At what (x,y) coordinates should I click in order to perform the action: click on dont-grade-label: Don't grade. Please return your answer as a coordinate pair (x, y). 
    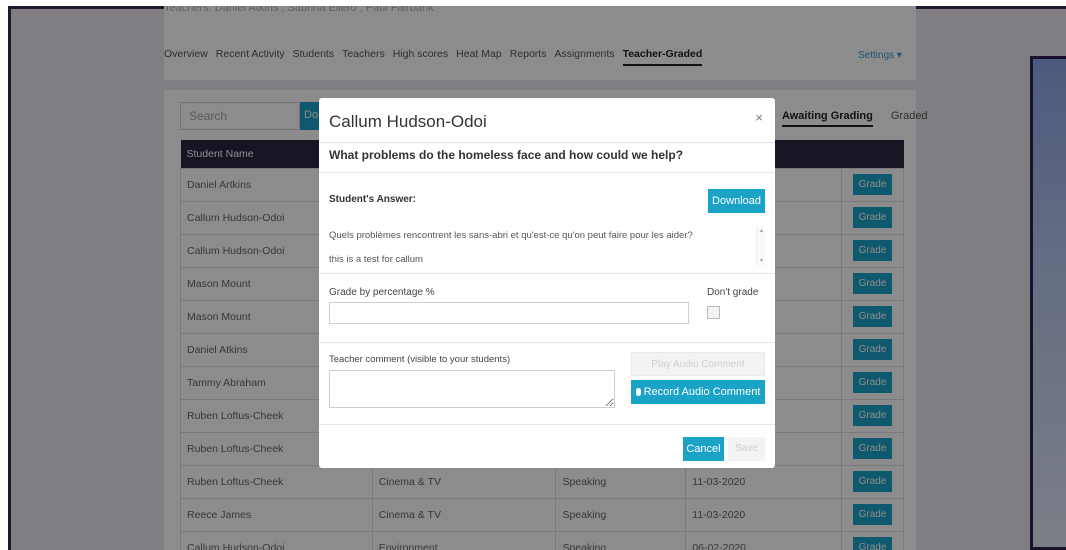
    Looking at the image, I should click on (733, 292).